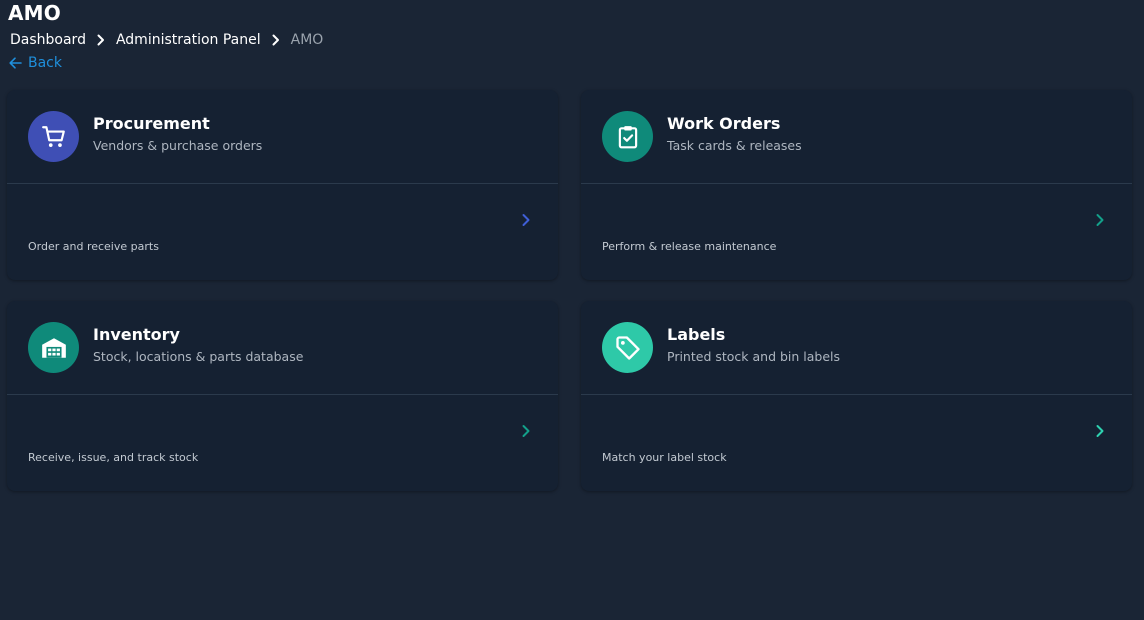  Describe the element at coordinates (689, 246) in the screenshot. I see `card-description: Perform & release maintenance` at that location.